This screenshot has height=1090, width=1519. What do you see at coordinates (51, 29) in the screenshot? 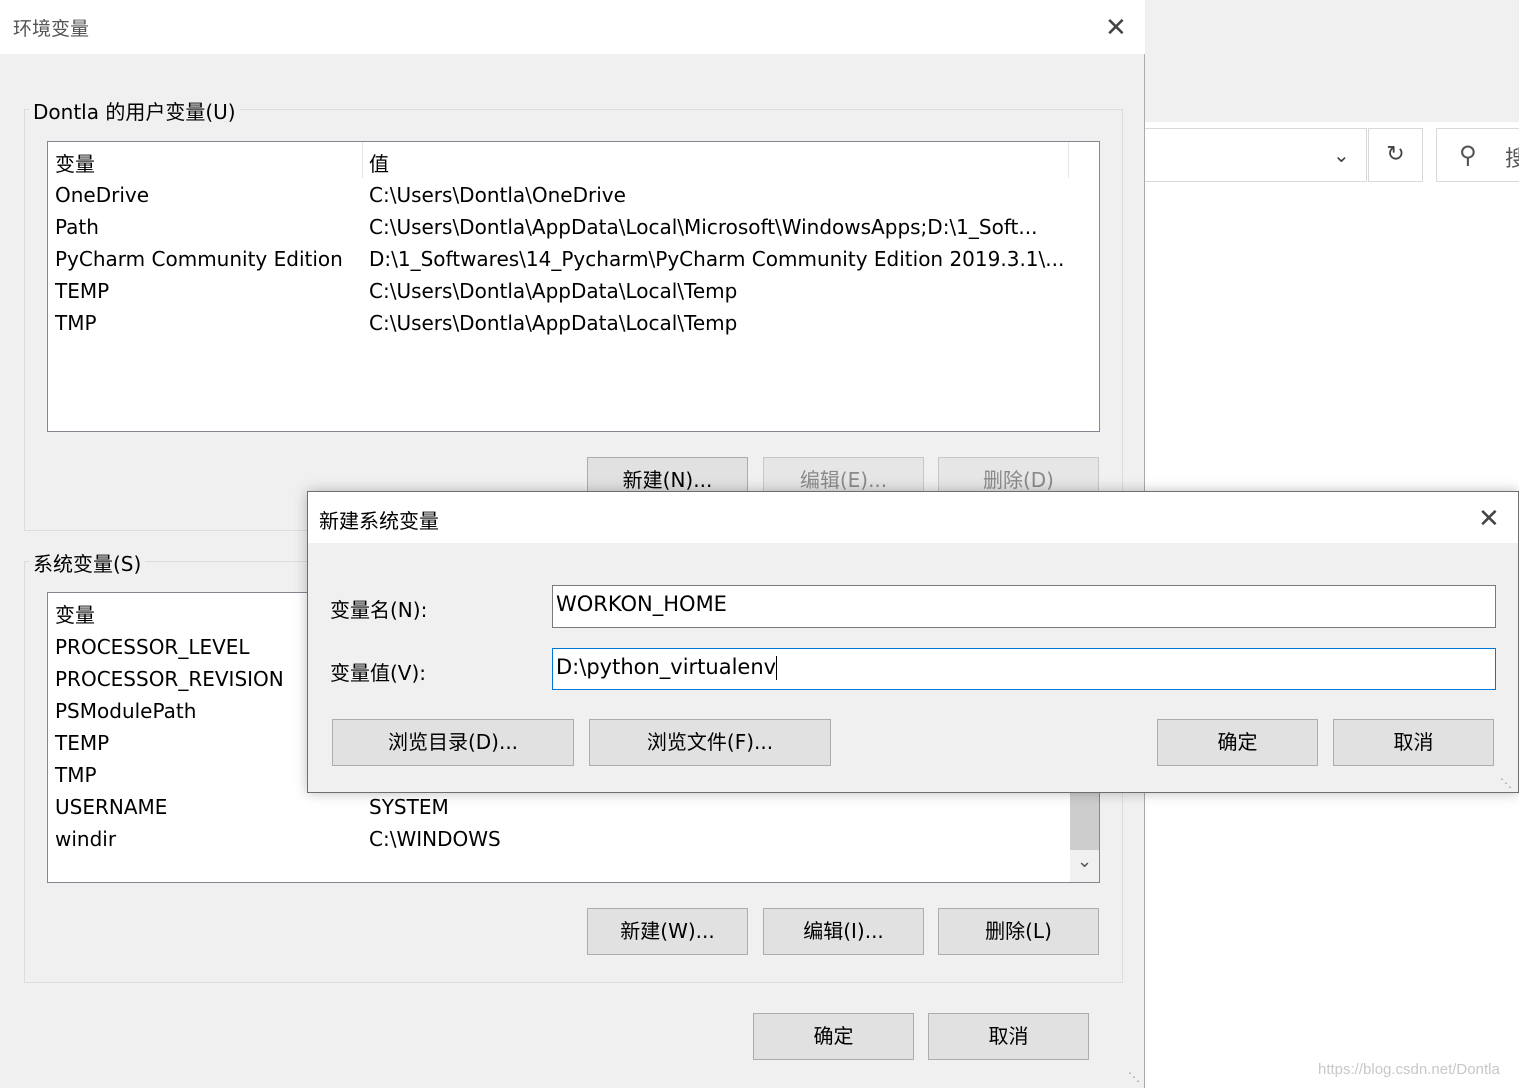
I see `dialog-title: 环境变量` at bounding box center [51, 29].